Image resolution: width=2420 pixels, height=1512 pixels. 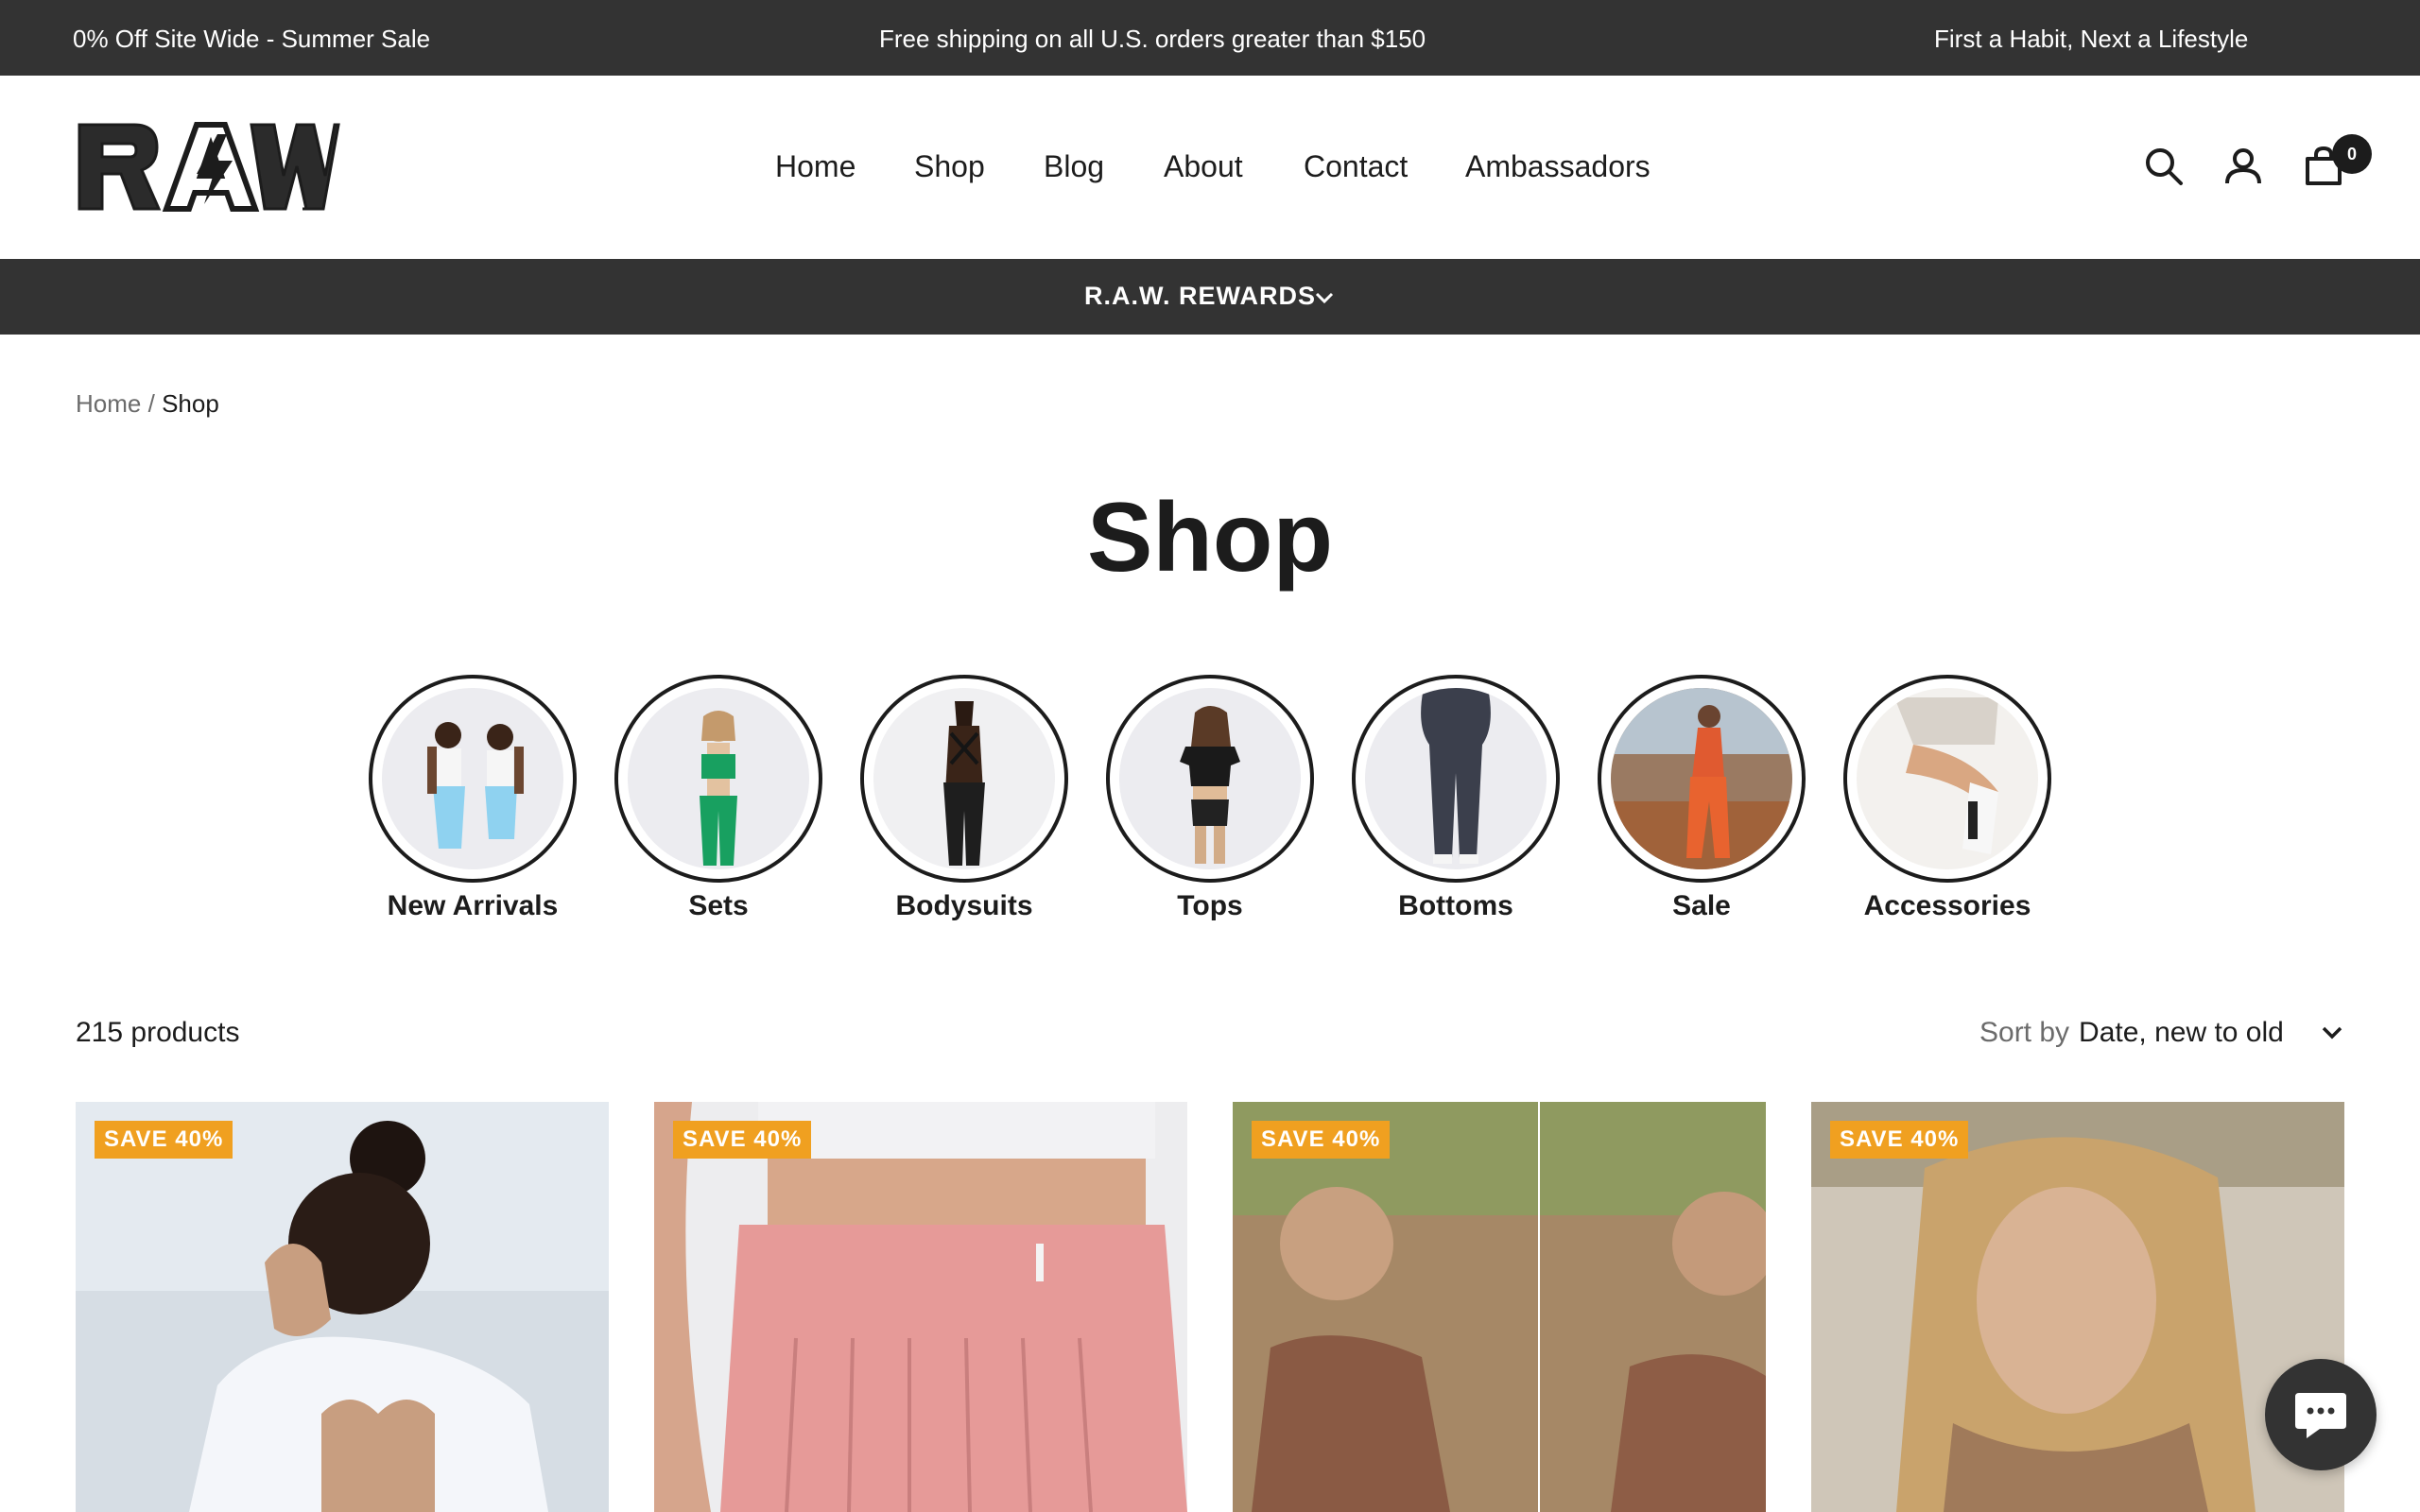 I want to click on sort-label: Sort by, so click(x=2024, y=1032).